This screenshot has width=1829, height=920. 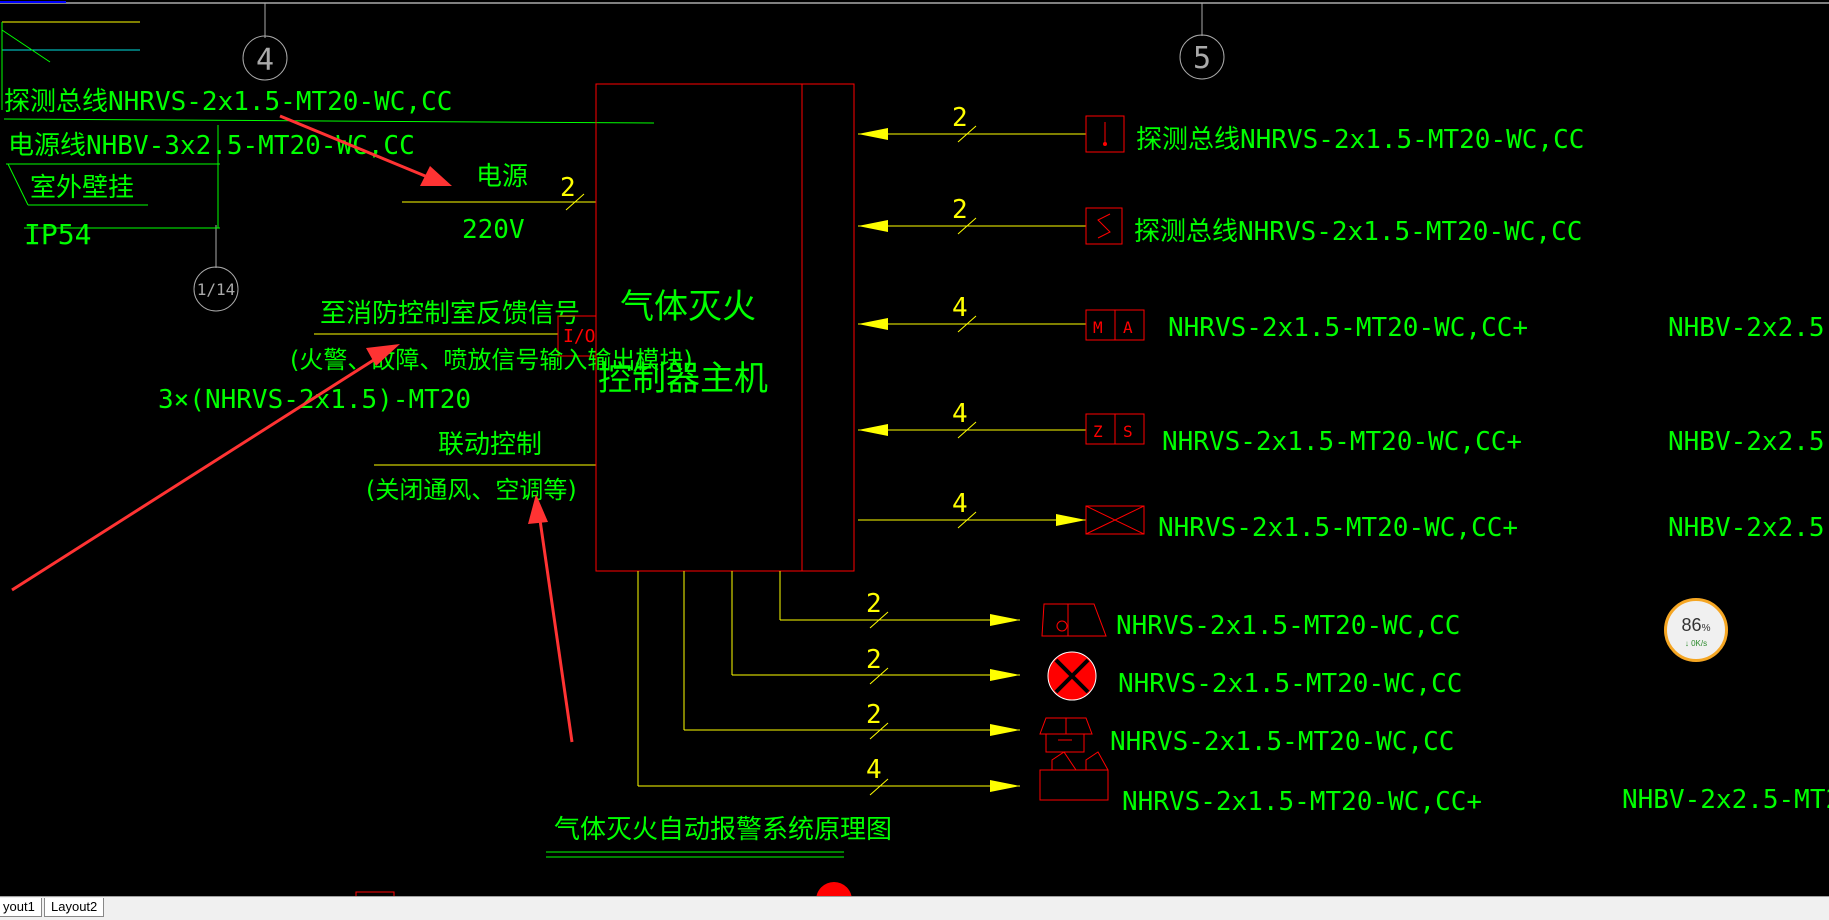 I want to click on bottom-row-2: 2 NHRVS-2x1.5-MT20-WC,CC, so click(x=1069, y=728).